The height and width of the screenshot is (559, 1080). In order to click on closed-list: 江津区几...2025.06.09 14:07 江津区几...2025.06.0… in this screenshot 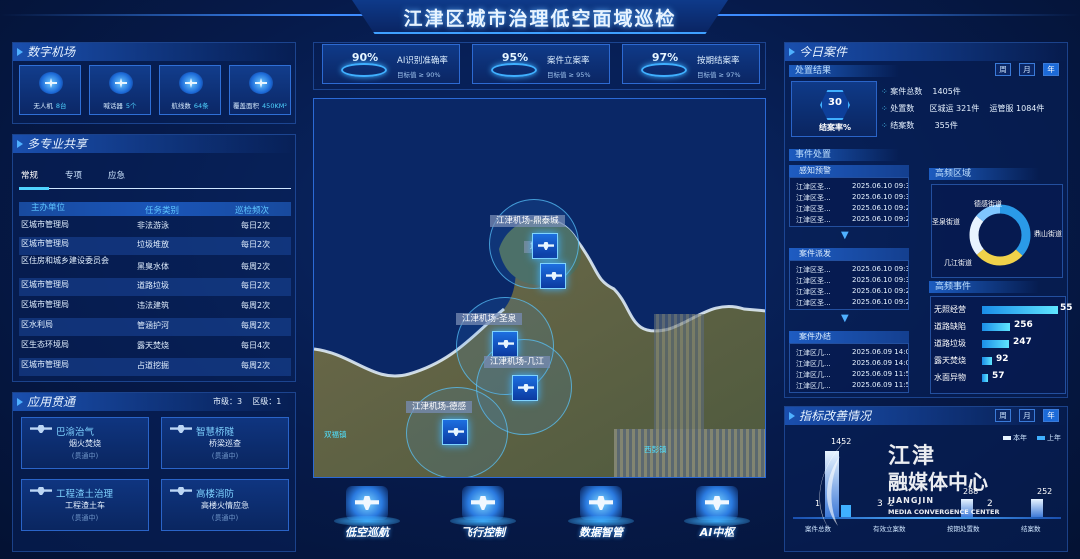, I will do `click(849, 368)`.